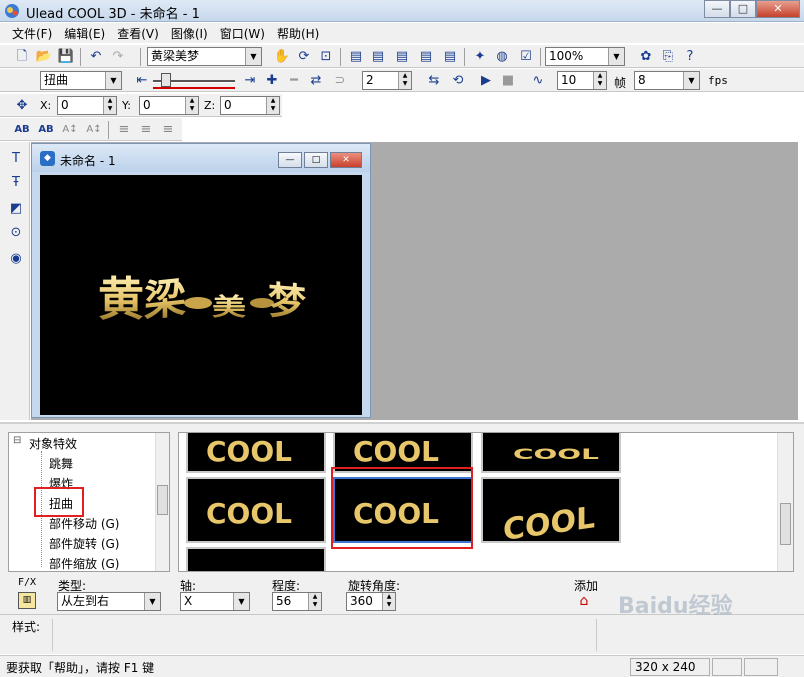 This screenshot has width=804, height=677. Describe the element at coordinates (297, 601) in the screenshot. I see `degree-spinner: 56 ▲ ▼` at that location.